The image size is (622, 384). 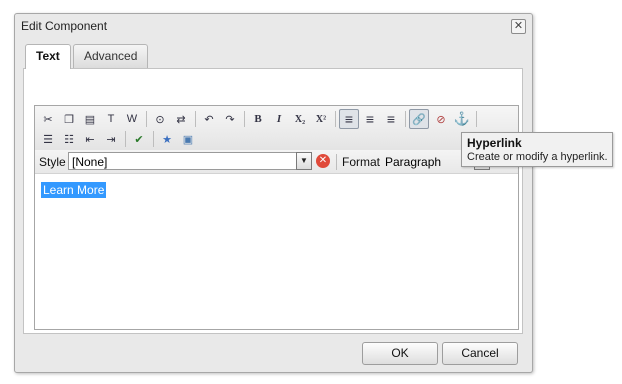 I want to click on spellcheck-icon: ✔, so click(x=139, y=139).